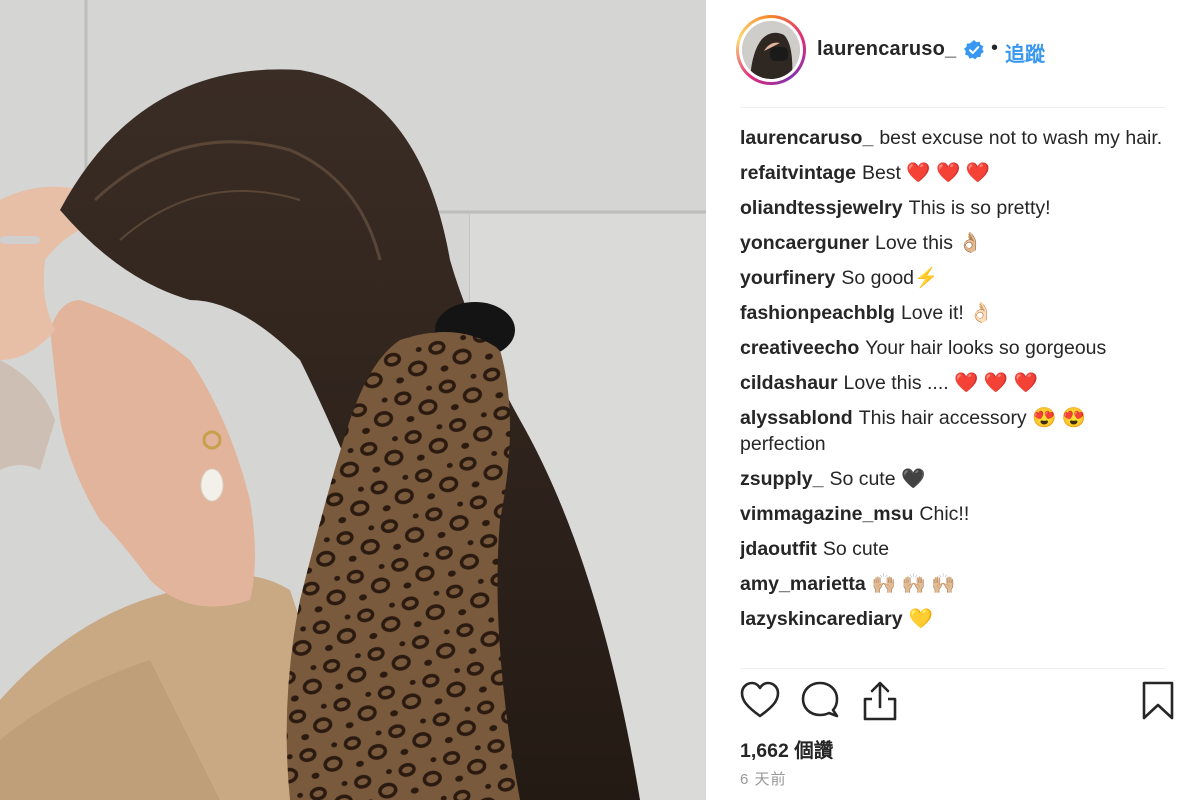  What do you see at coordinates (760, 702) in the screenshot?
I see `heart-icon` at bounding box center [760, 702].